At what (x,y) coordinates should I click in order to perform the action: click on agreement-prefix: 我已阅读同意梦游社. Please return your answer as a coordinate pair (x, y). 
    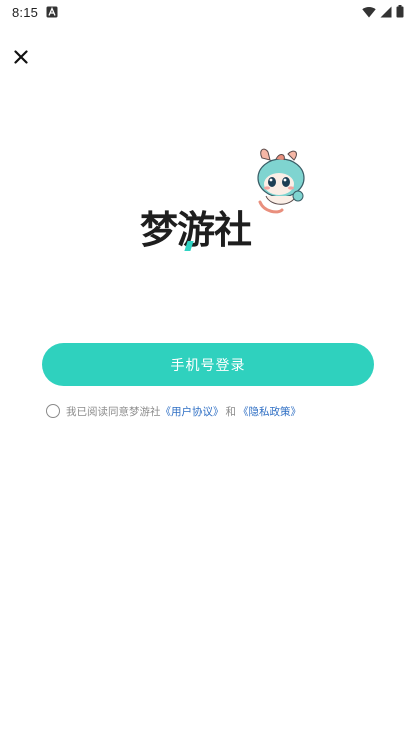
    Looking at the image, I should click on (113, 411).